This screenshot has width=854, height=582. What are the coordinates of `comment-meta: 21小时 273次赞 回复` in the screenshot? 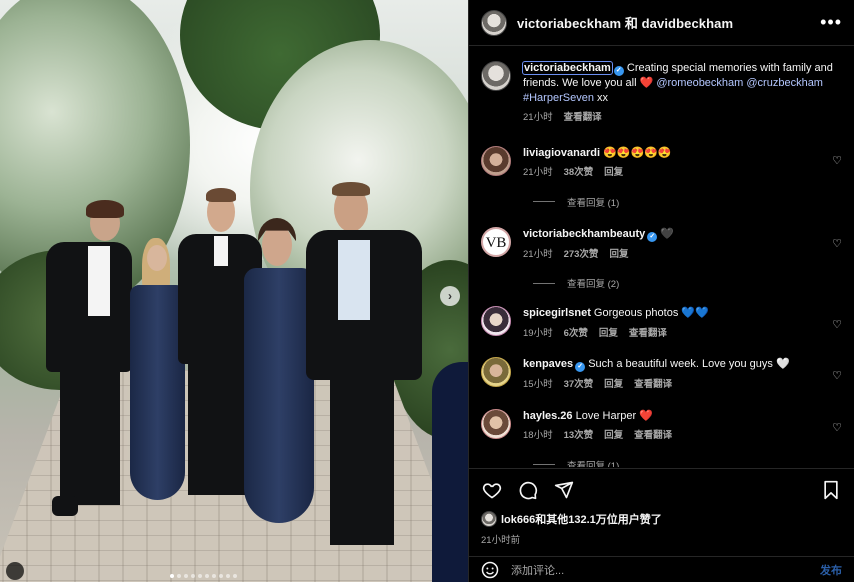 It's located at (678, 255).